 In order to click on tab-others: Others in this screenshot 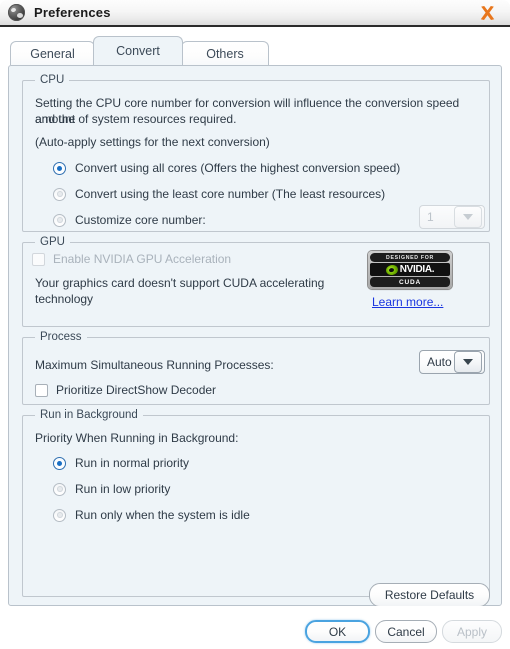, I will do `click(225, 53)`.